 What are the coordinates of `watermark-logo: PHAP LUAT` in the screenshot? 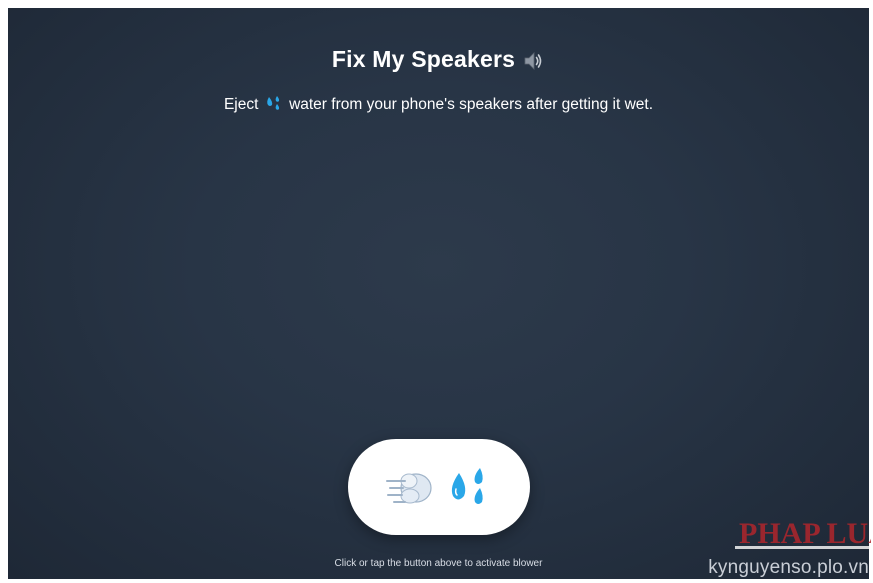 It's located at (803, 533).